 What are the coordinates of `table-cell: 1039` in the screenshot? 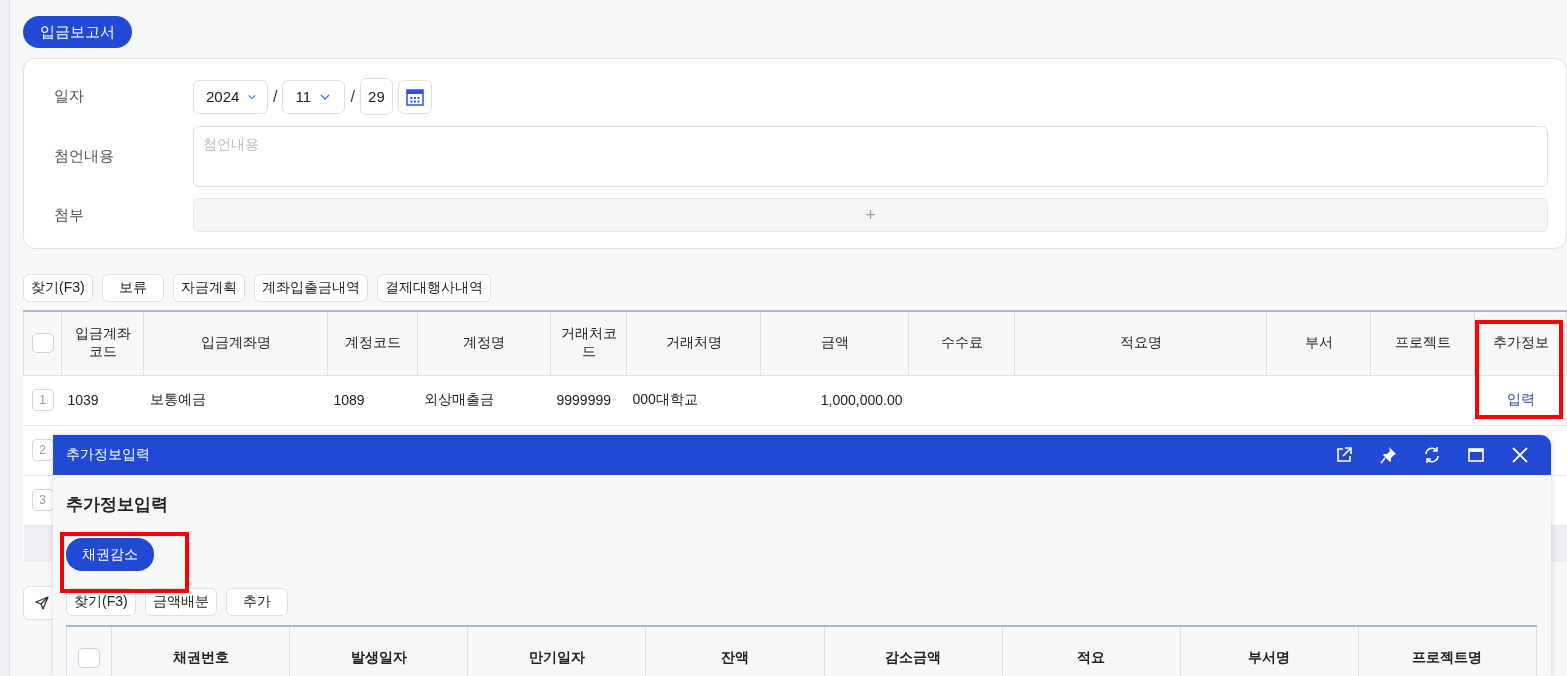 It's located at (83, 400).